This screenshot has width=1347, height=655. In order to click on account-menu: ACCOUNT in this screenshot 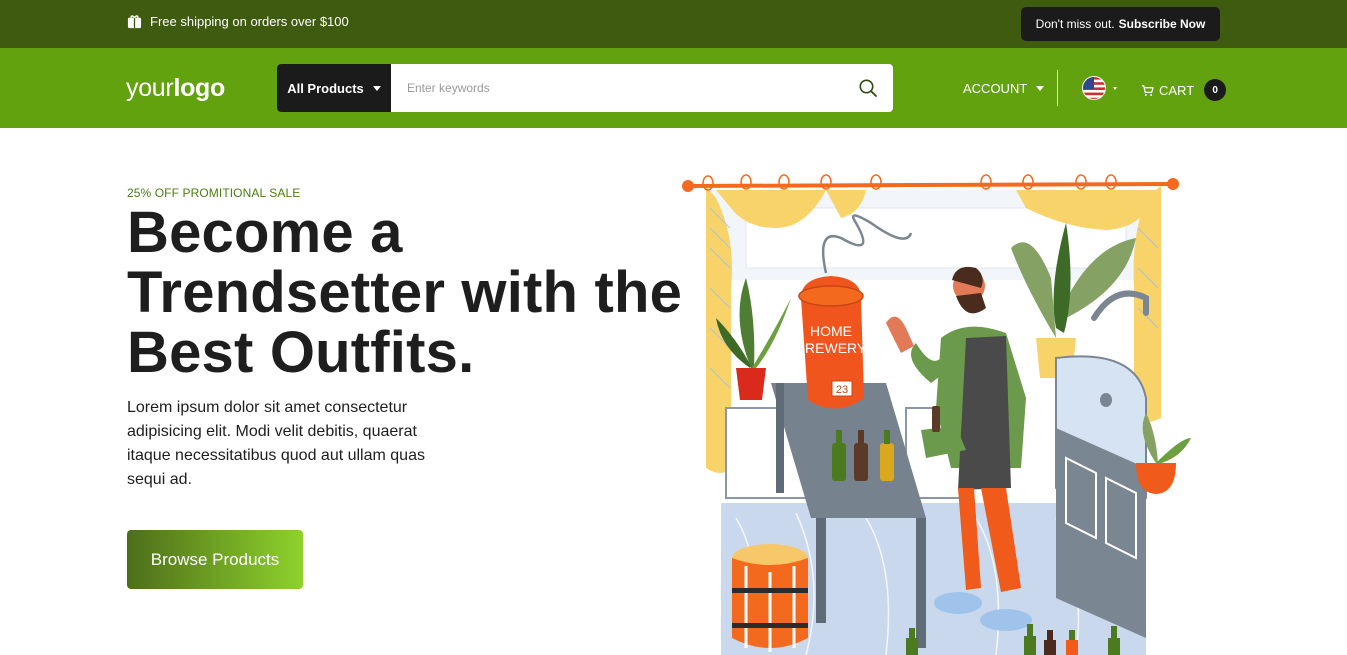, I will do `click(1004, 88)`.